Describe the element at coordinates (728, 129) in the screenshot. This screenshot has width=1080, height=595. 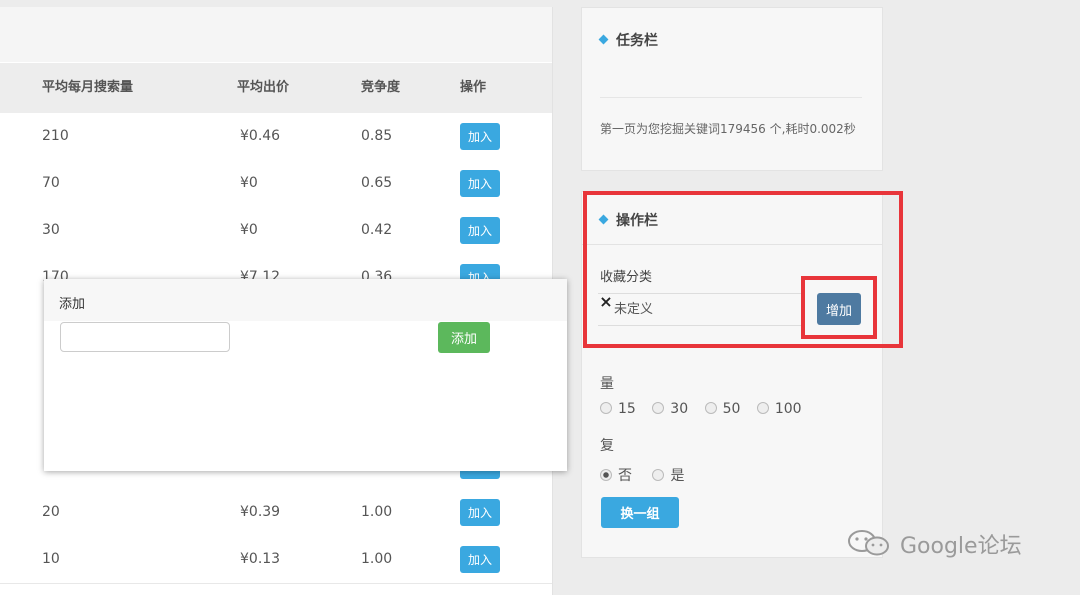
I see `task-status-text: 第一页为您挖掘关键词179456 个,耗时0.002秒` at that location.